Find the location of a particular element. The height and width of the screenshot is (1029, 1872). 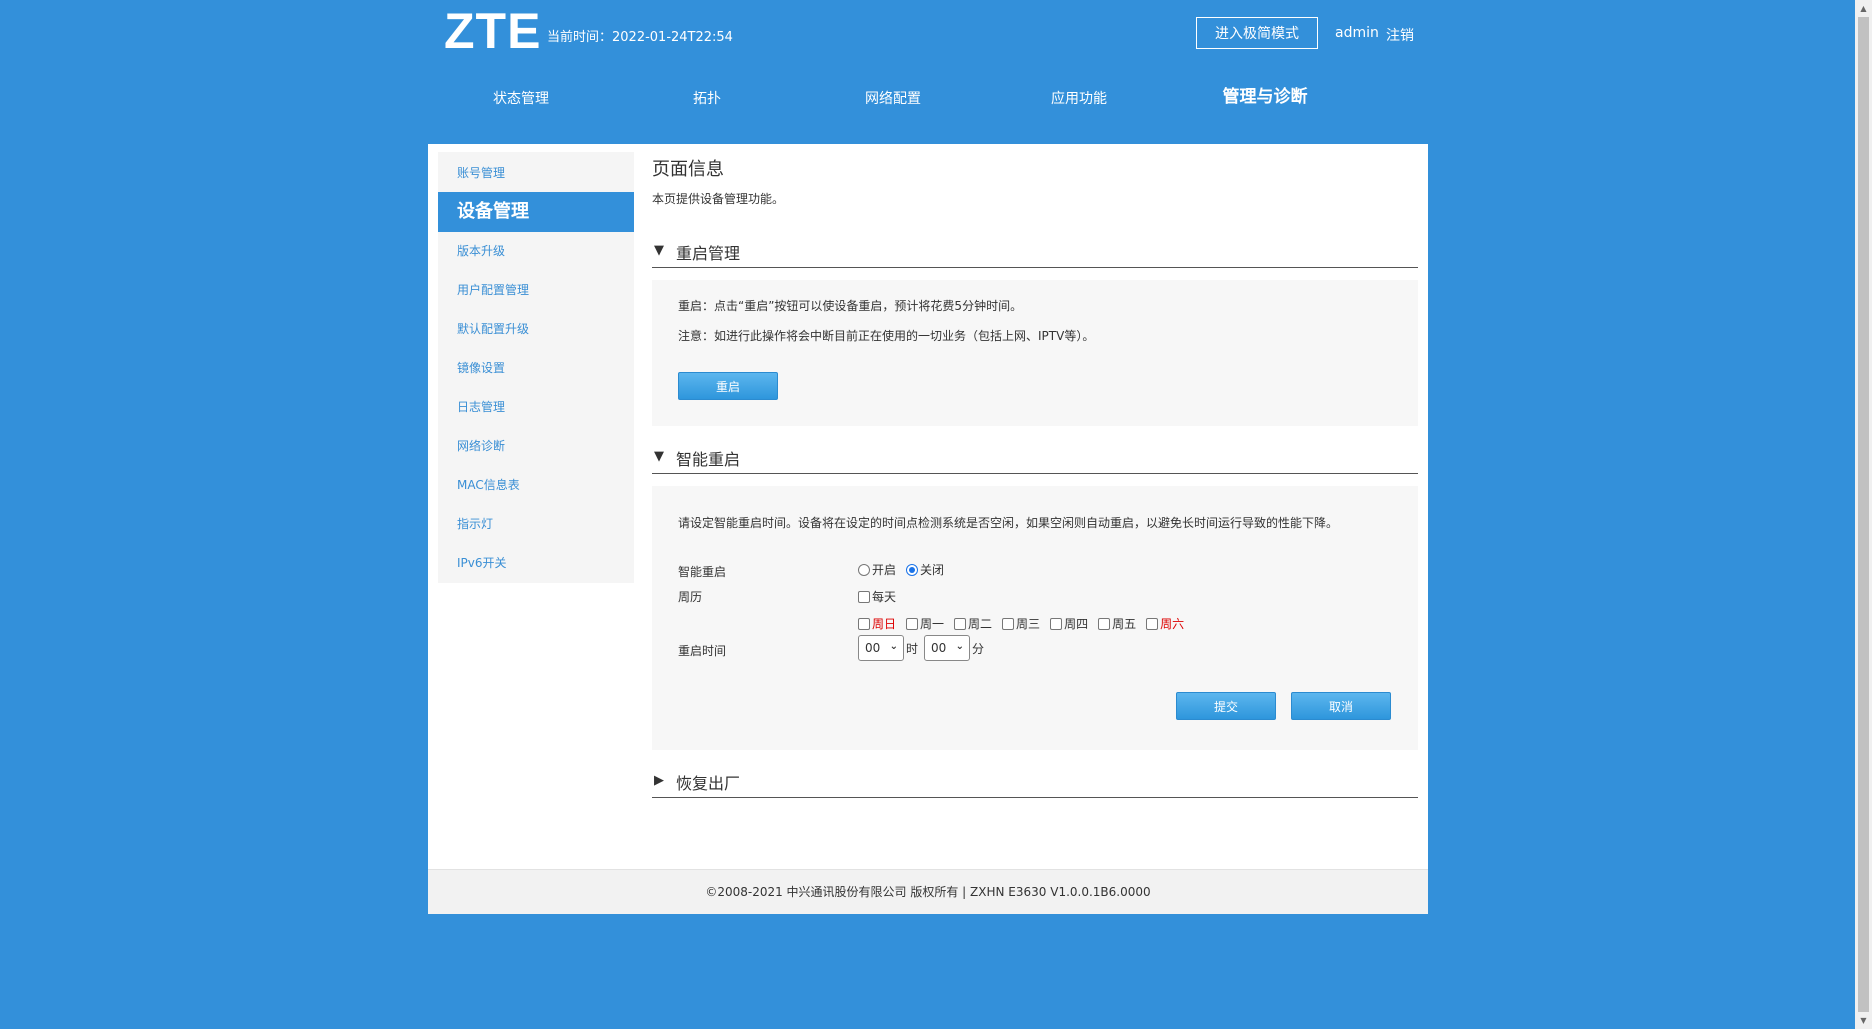

sidebar-item-device-management: 设备管理 is located at coordinates (536, 212).